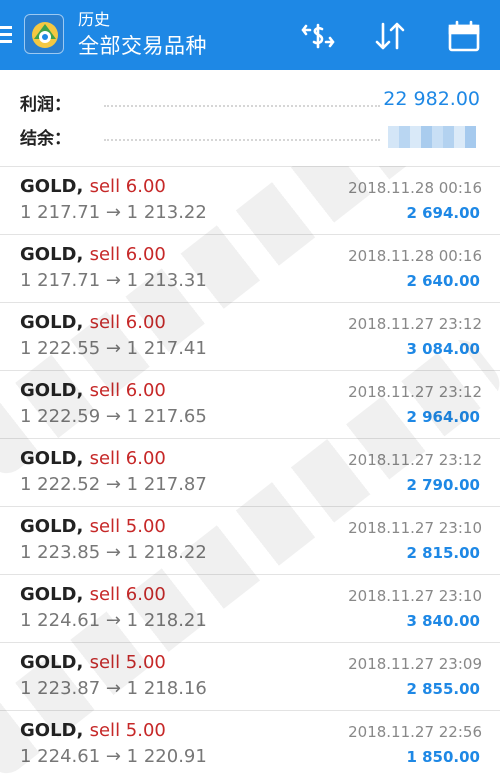 Image resolution: width=500 pixels, height=782 pixels. I want to click on calendar-icon, so click(464, 36).